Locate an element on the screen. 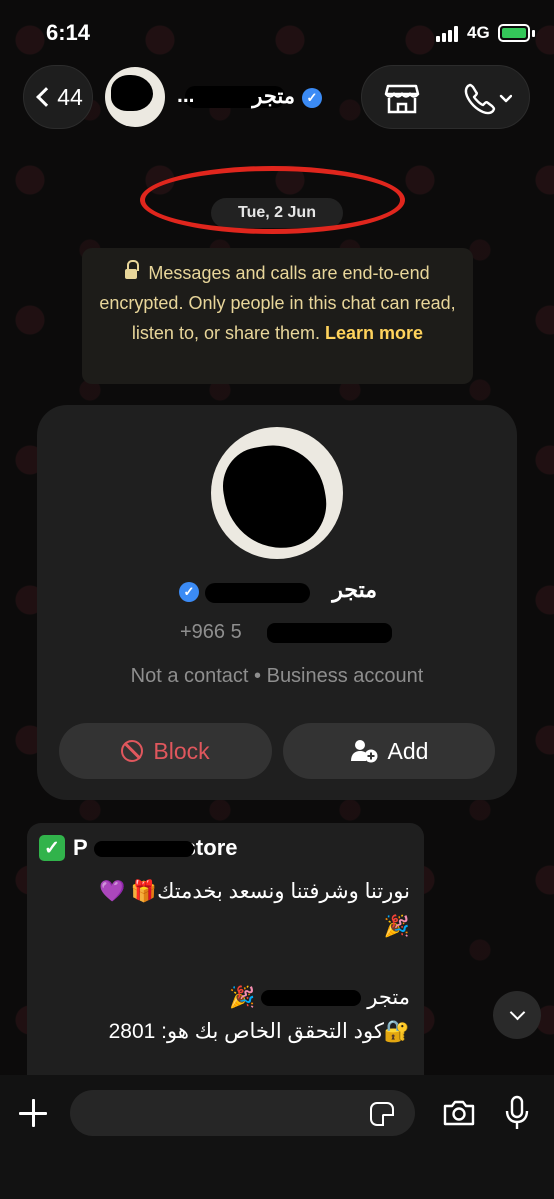 The width and height of the screenshot is (554, 1199). message-line: 🎉 is located at coordinates (396, 926).